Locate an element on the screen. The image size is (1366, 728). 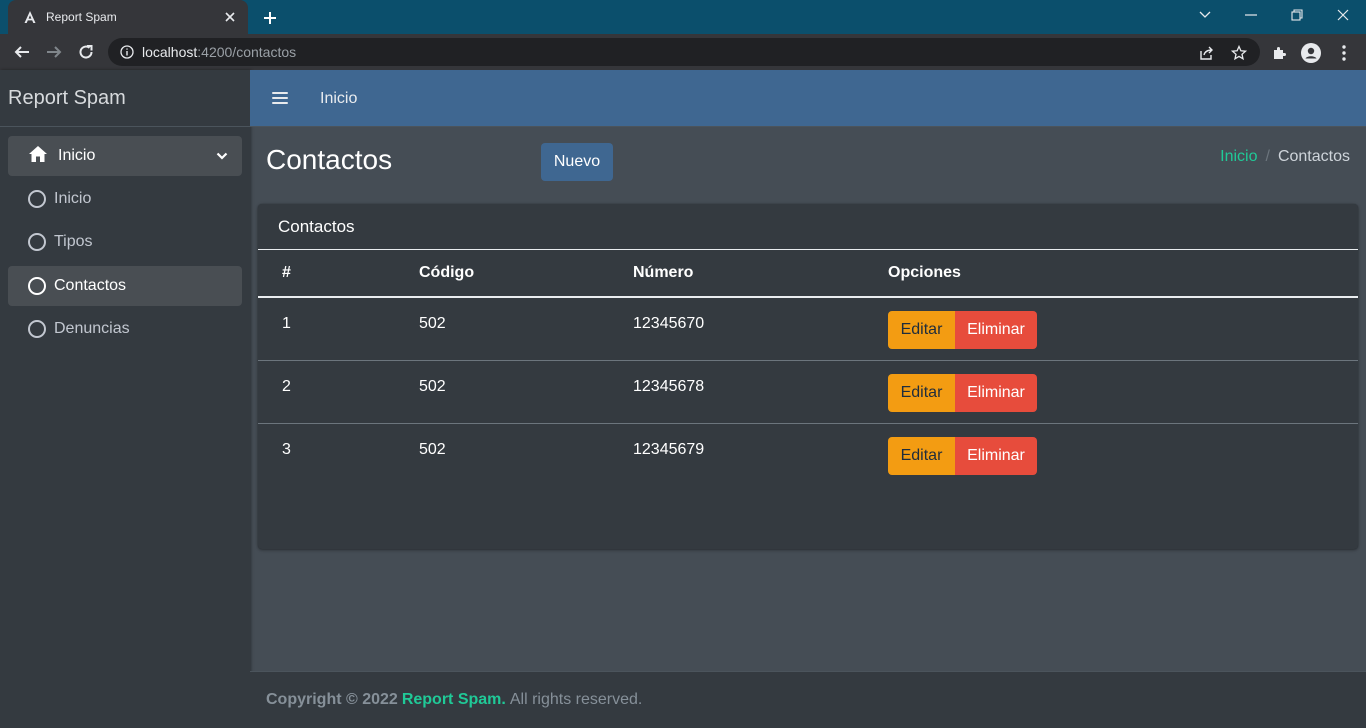
profile-icon is located at coordinates (1311, 53).